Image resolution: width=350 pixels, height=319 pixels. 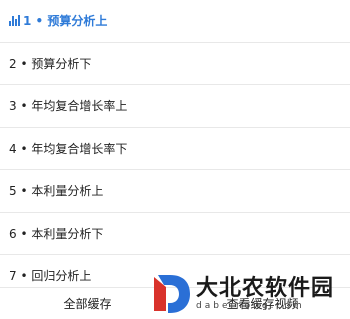 What do you see at coordinates (50, 276) in the screenshot?
I see `lesson-item-label: 7 • 回归分析上` at bounding box center [50, 276].